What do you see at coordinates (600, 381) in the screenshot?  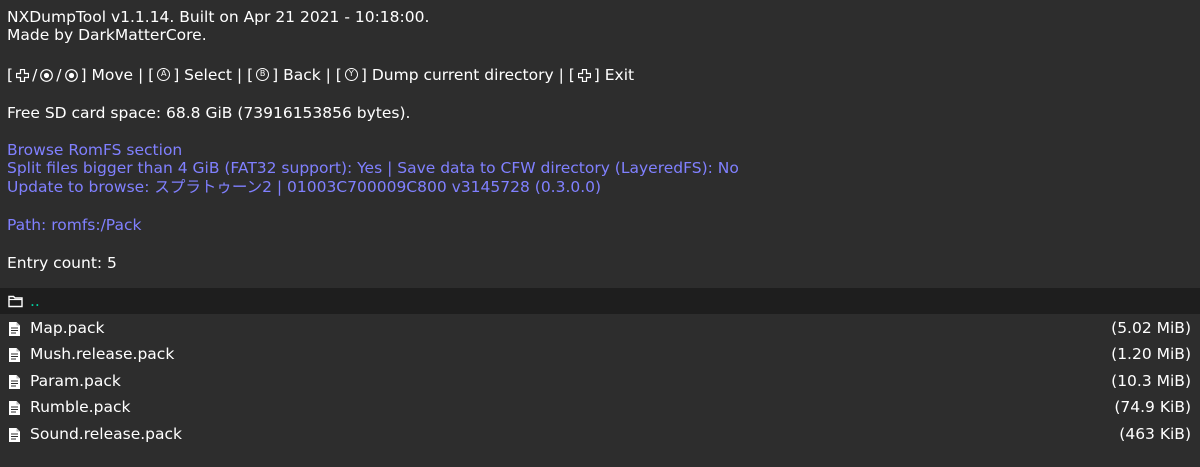 I see `file-entry: Param.pack (10.3 MiB)` at bounding box center [600, 381].